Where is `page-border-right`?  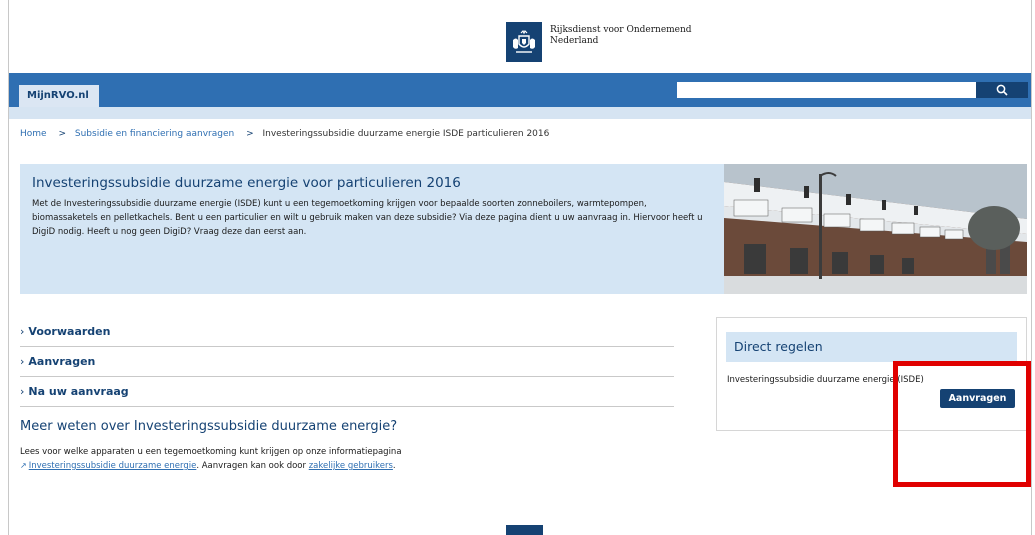
page-border-right is located at coordinates (1031, 267).